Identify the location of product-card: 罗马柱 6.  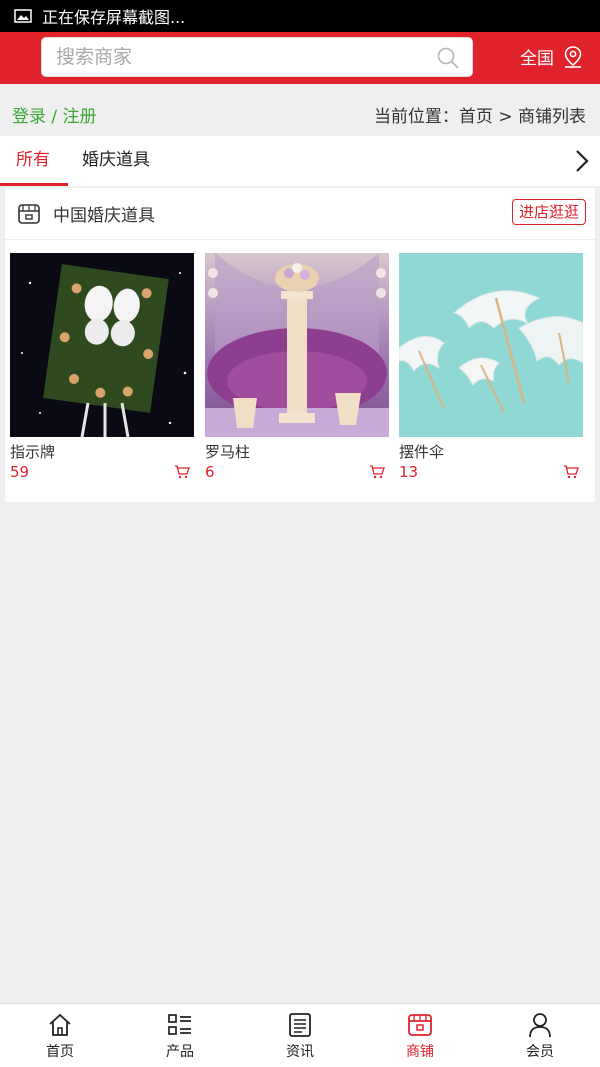
(297, 367).